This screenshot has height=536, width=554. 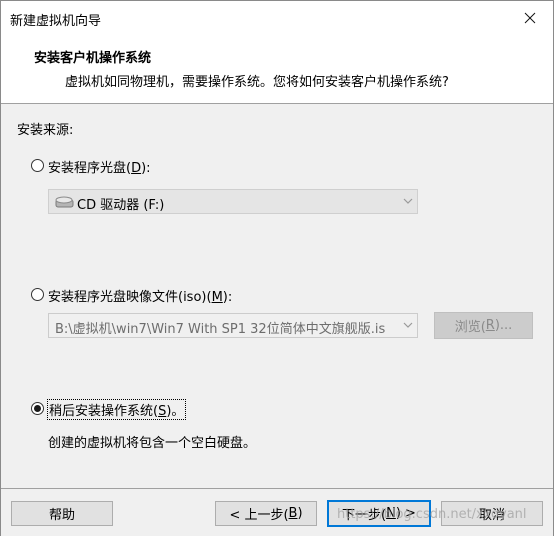 What do you see at coordinates (121, 205) in the screenshot?
I see `disc-drive-value: CD 驱动器 (F:)` at bounding box center [121, 205].